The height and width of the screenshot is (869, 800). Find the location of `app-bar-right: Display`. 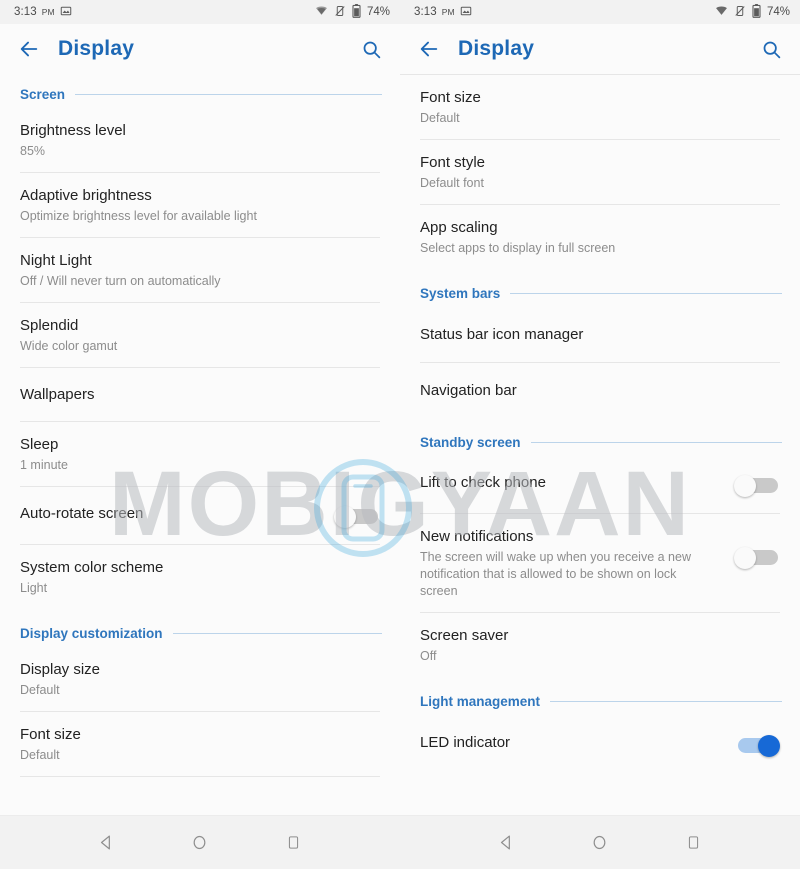

app-bar-right: Display is located at coordinates (600, 49).